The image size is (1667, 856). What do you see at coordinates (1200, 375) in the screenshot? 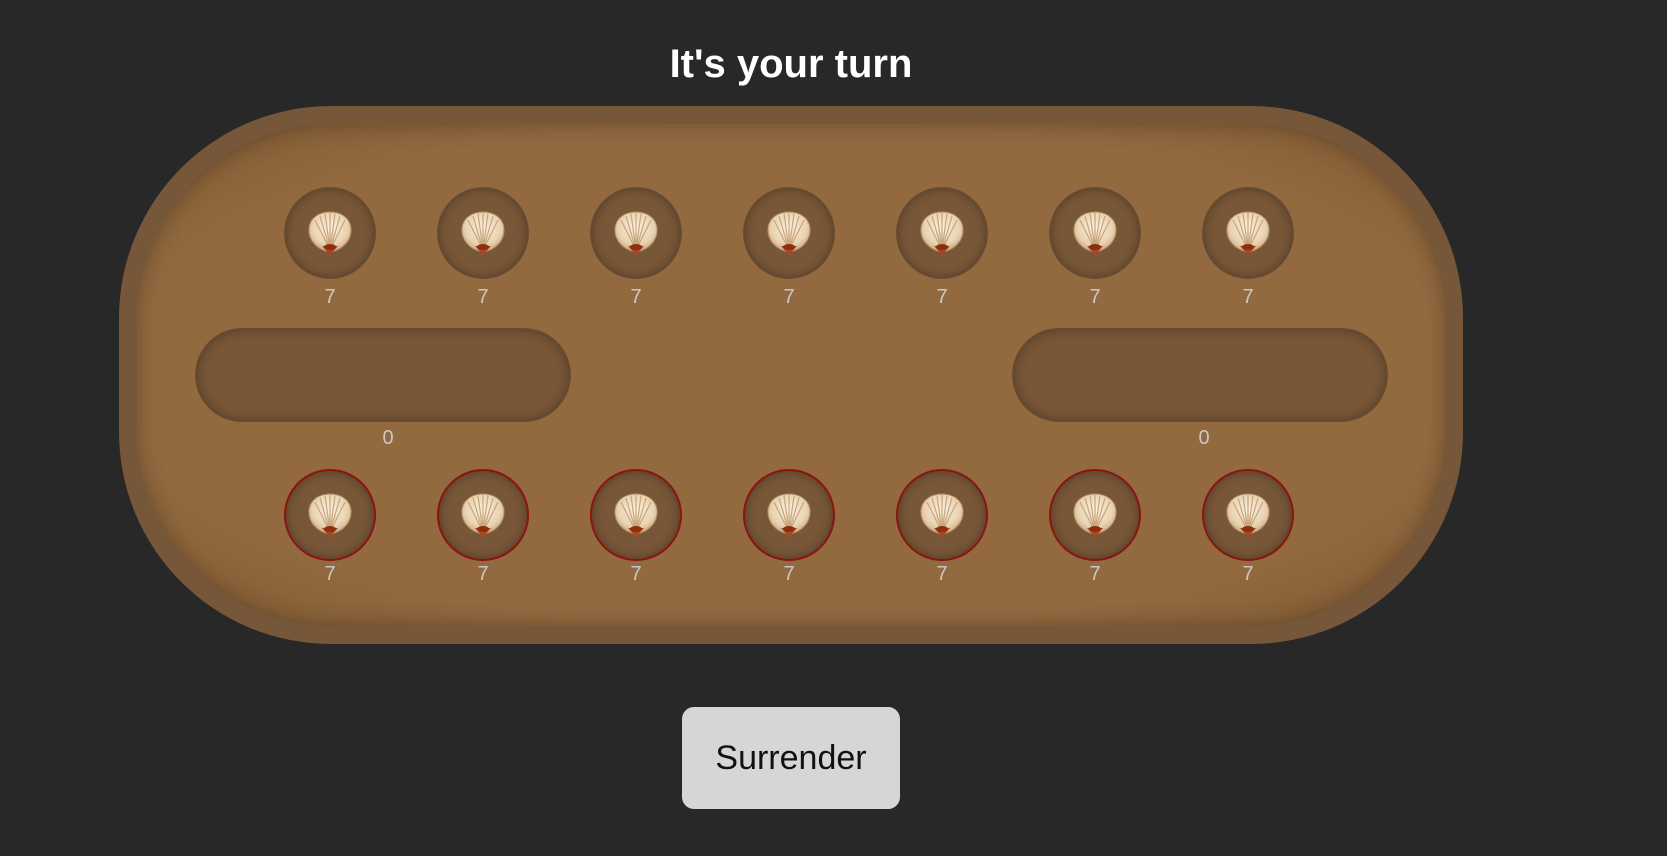
I see `right-store` at bounding box center [1200, 375].